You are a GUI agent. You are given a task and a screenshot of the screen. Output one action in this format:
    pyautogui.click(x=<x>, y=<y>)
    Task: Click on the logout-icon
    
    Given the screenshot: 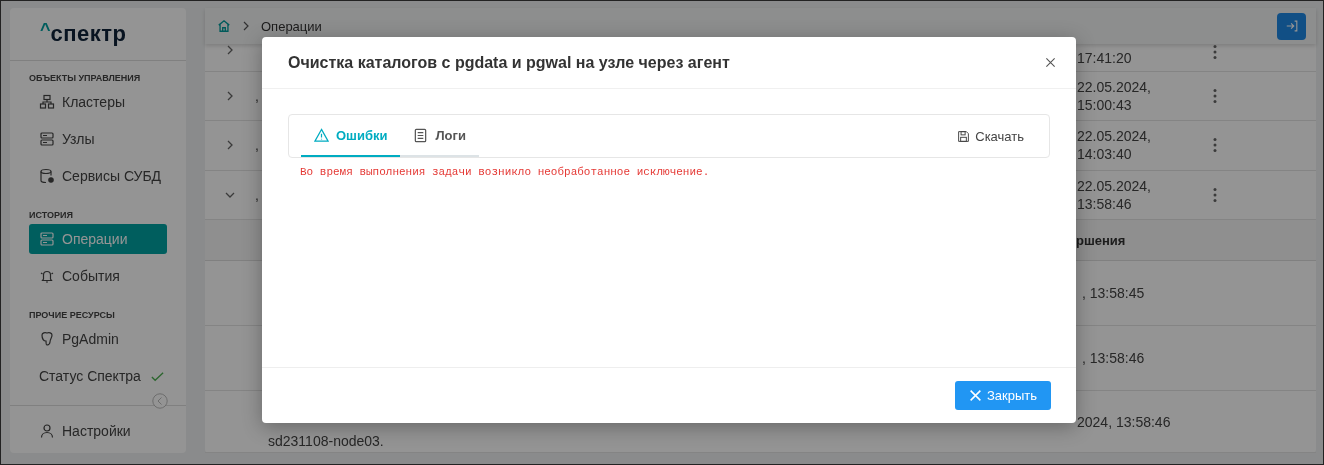 What is the action you would take?
    pyautogui.click(x=1291, y=26)
    